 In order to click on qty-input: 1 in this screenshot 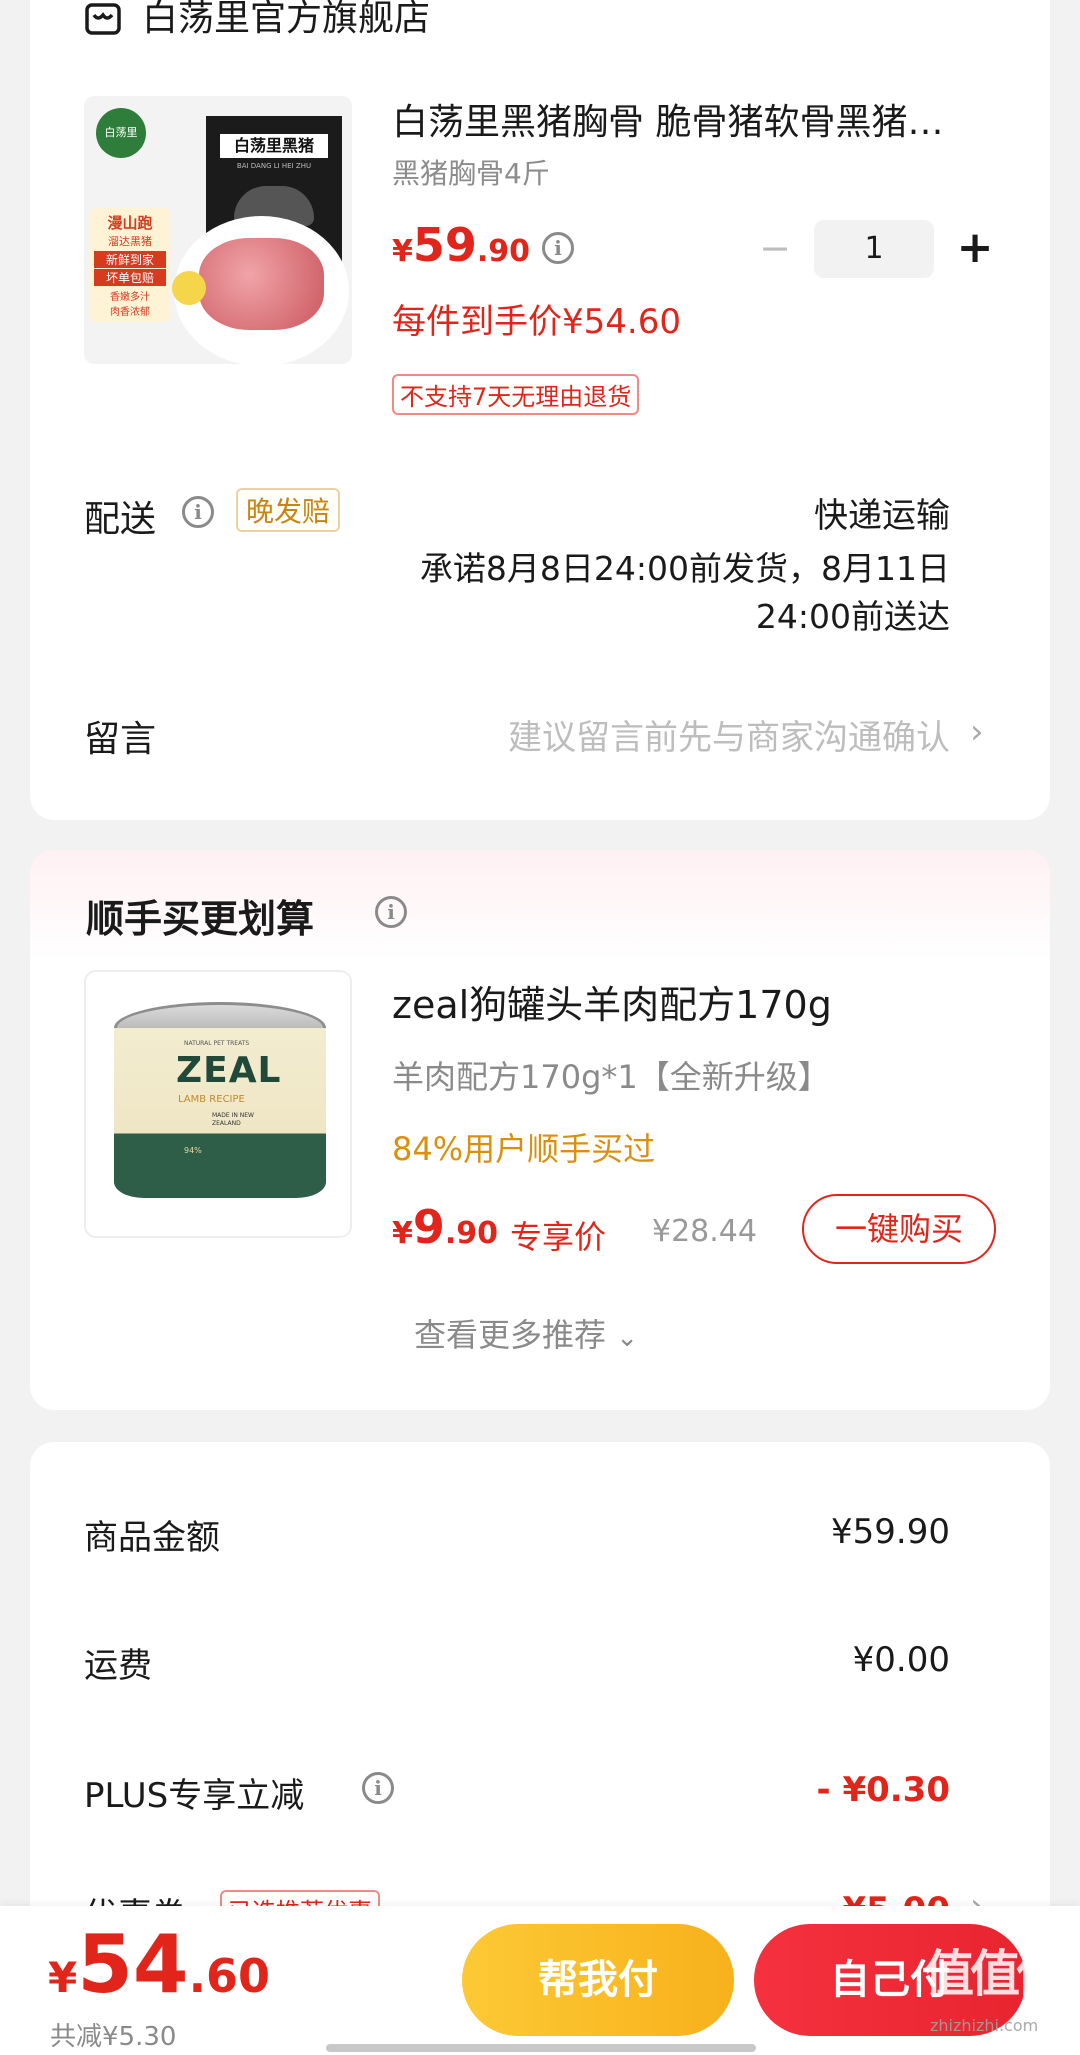, I will do `click(874, 249)`.